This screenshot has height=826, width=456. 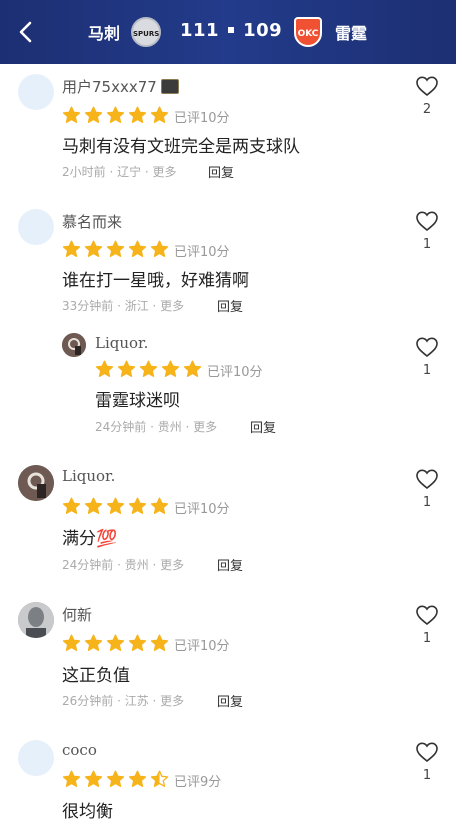 What do you see at coordinates (198, 782) in the screenshot?
I see `score-label: 已评9分` at bounding box center [198, 782].